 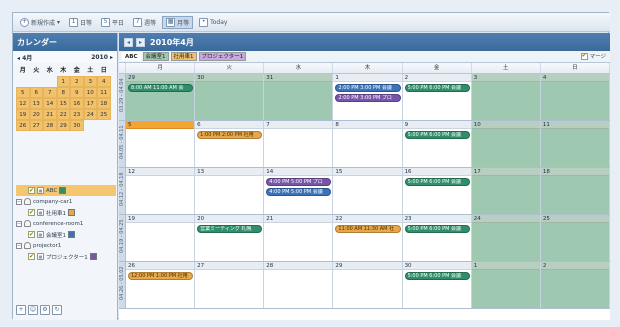 I want to click on day-cell: 7, so click(x=299, y=144).